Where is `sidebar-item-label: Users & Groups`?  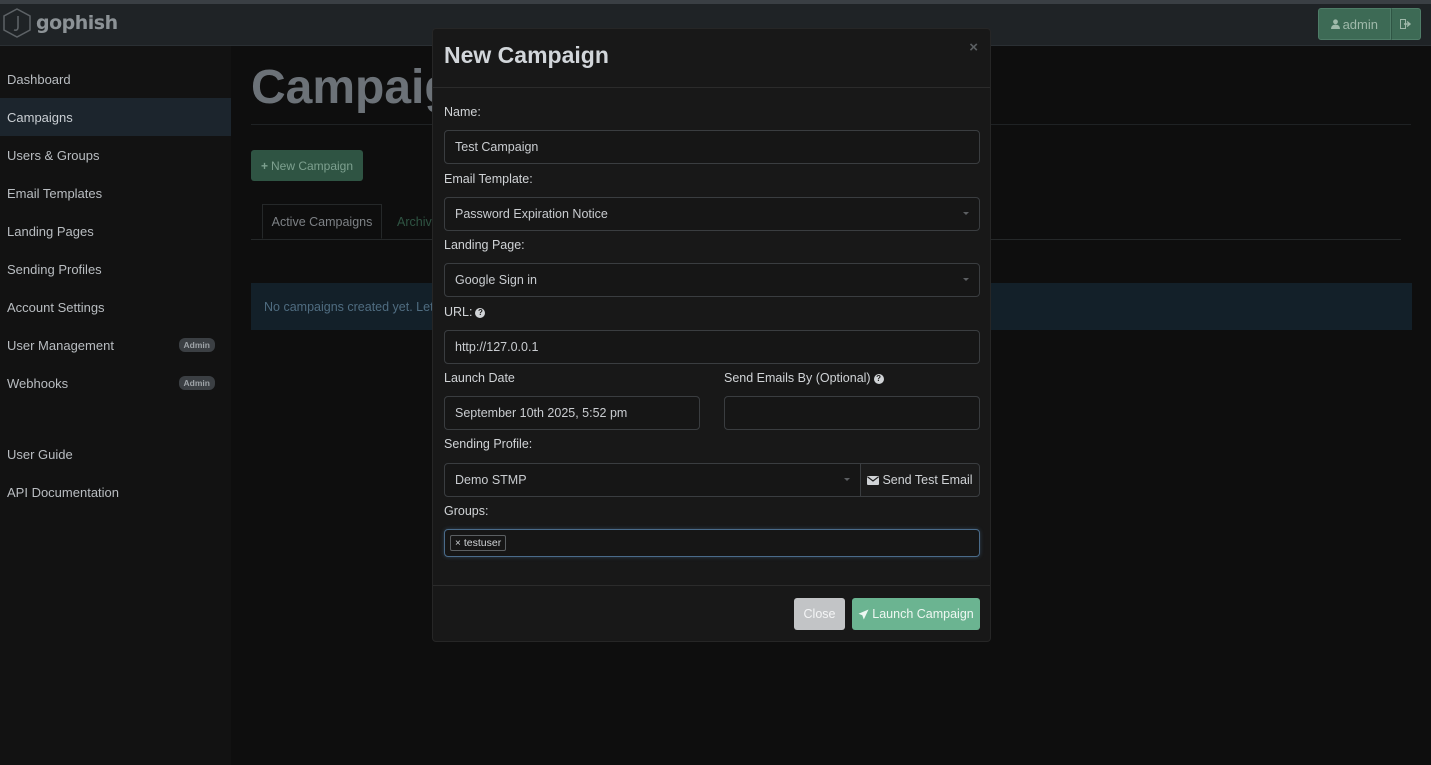
sidebar-item-label: Users & Groups is located at coordinates (53, 155).